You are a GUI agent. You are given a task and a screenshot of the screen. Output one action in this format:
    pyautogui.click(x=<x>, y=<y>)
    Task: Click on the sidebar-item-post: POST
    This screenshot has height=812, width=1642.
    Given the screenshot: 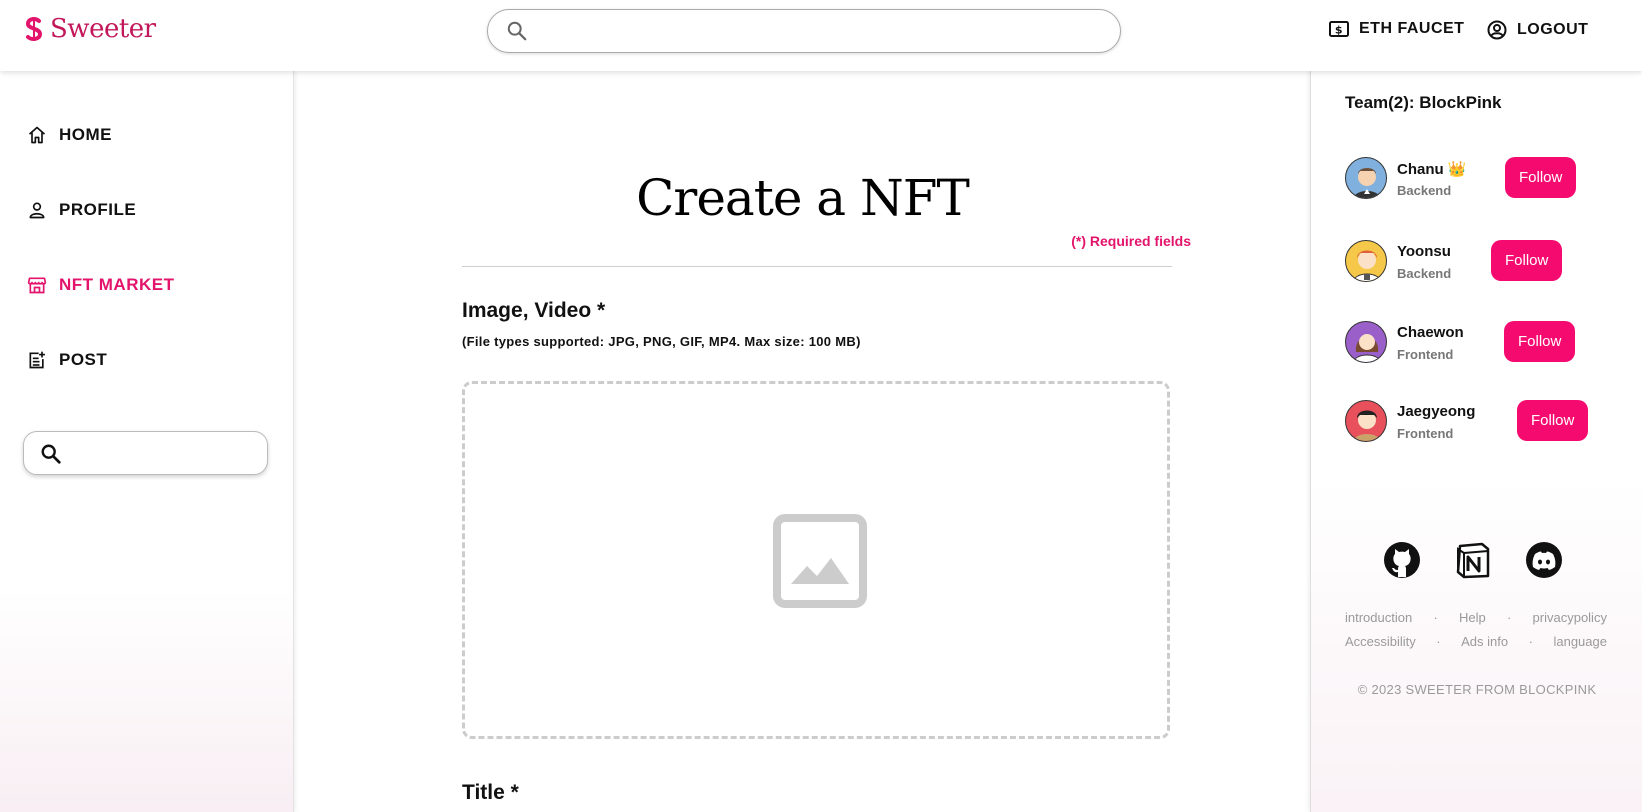 What is the action you would take?
    pyautogui.click(x=67, y=360)
    